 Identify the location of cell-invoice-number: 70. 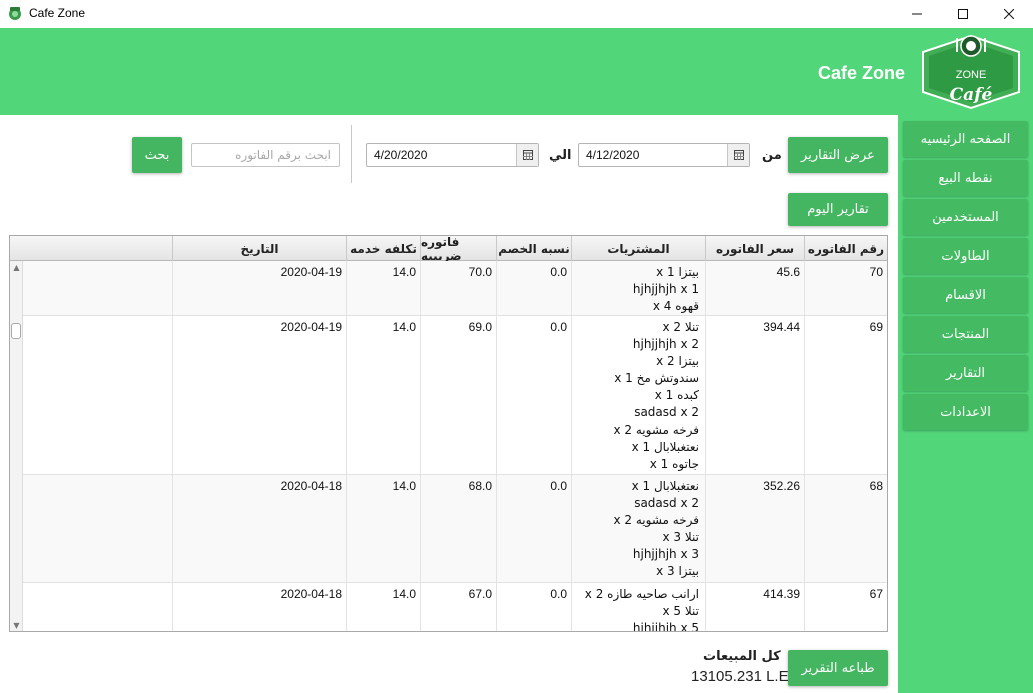
(845, 288).